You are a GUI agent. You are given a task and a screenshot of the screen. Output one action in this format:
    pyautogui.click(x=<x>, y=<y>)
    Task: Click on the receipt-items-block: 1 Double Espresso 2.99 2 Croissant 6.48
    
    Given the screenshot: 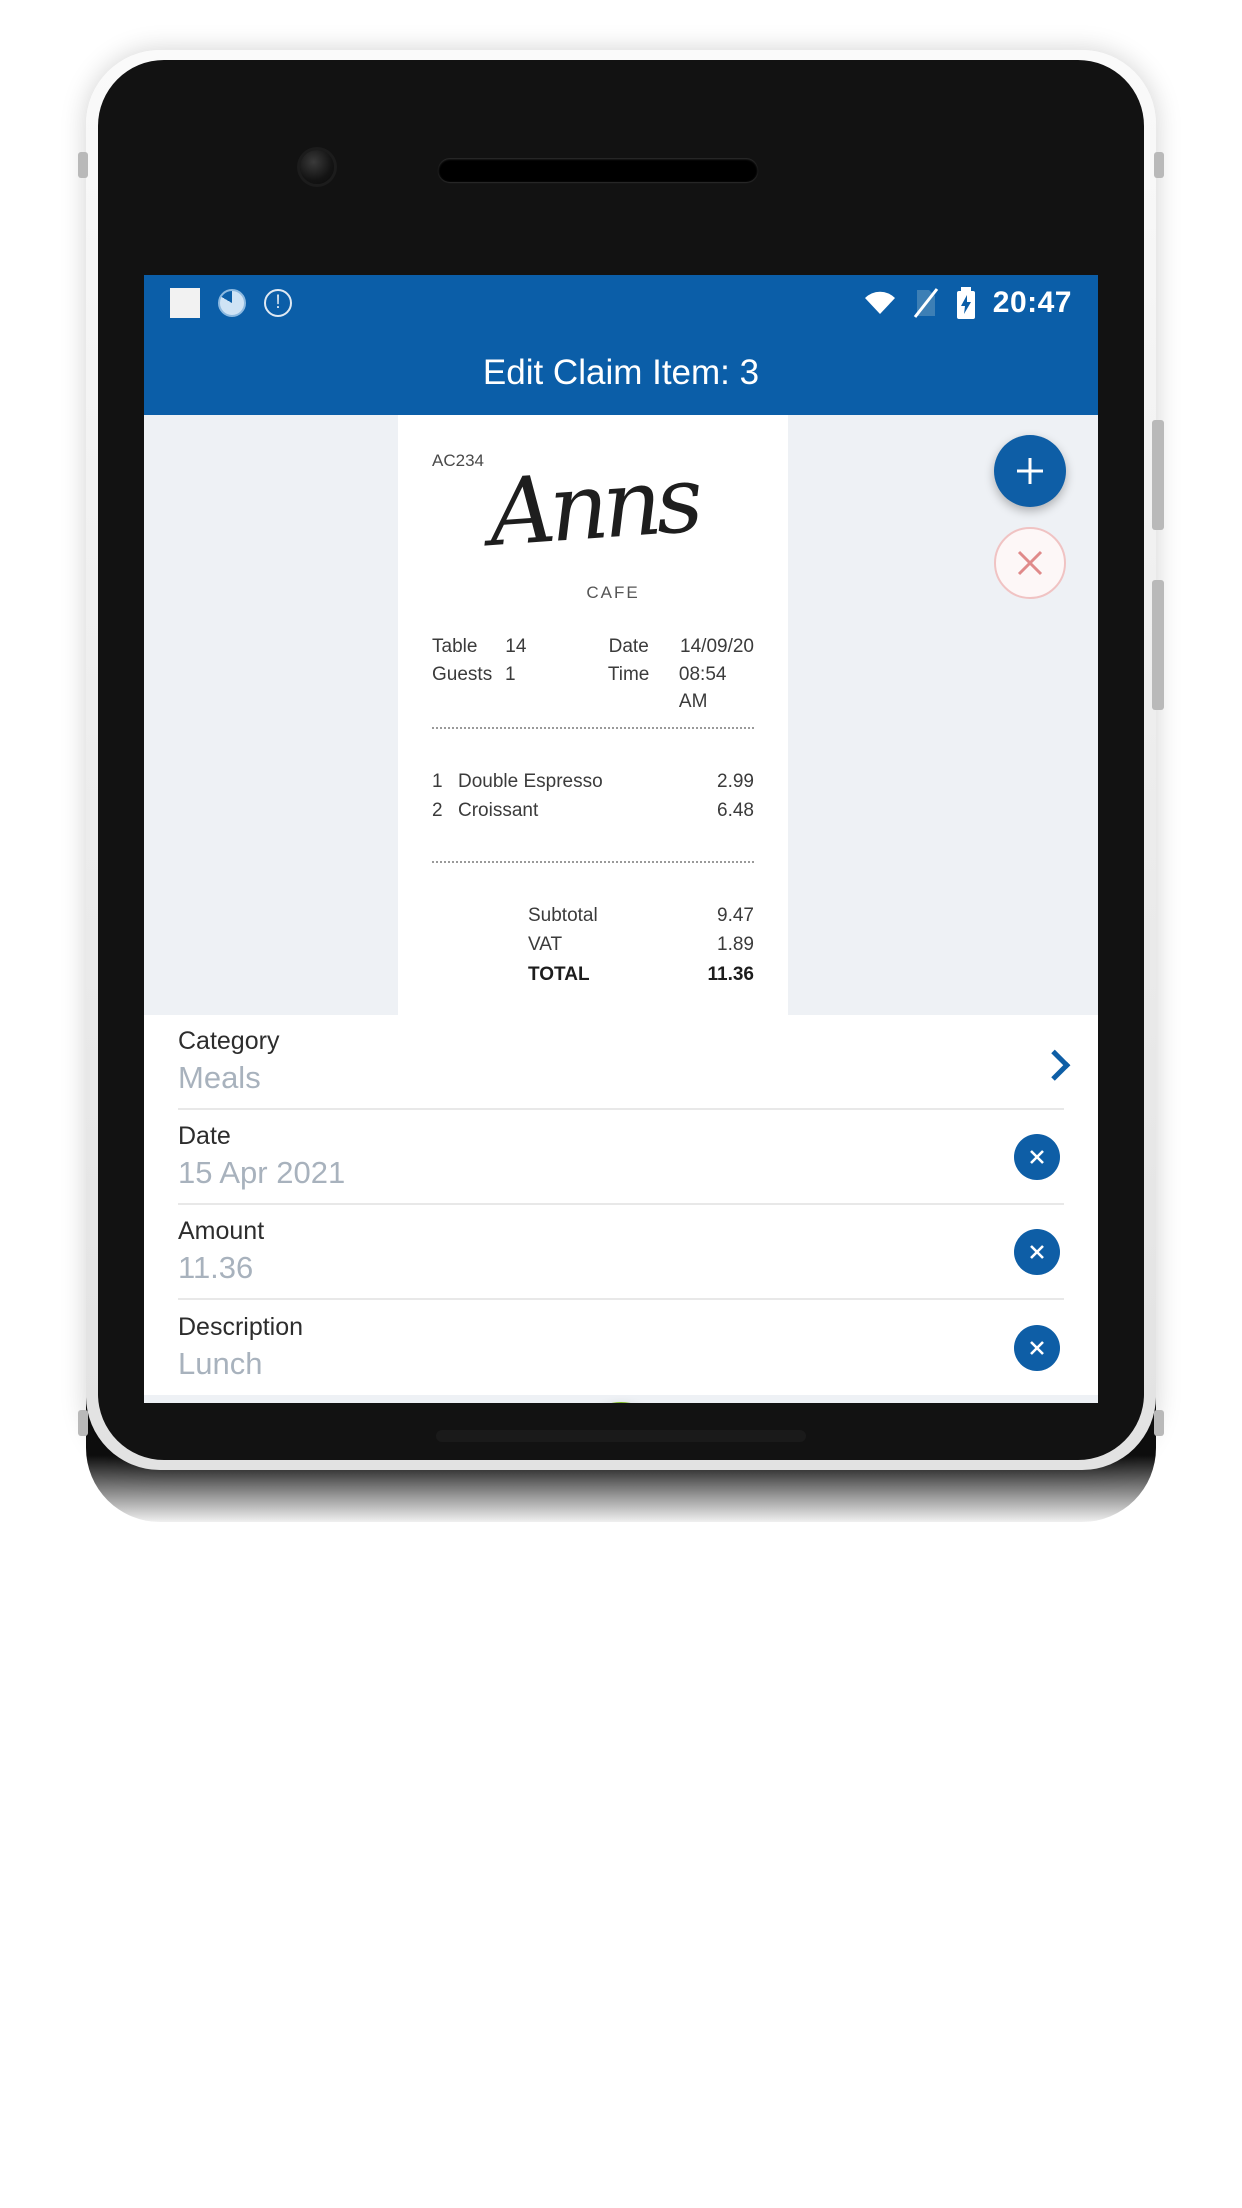 What is the action you would take?
    pyautogui.click(x=593, y=796)
    